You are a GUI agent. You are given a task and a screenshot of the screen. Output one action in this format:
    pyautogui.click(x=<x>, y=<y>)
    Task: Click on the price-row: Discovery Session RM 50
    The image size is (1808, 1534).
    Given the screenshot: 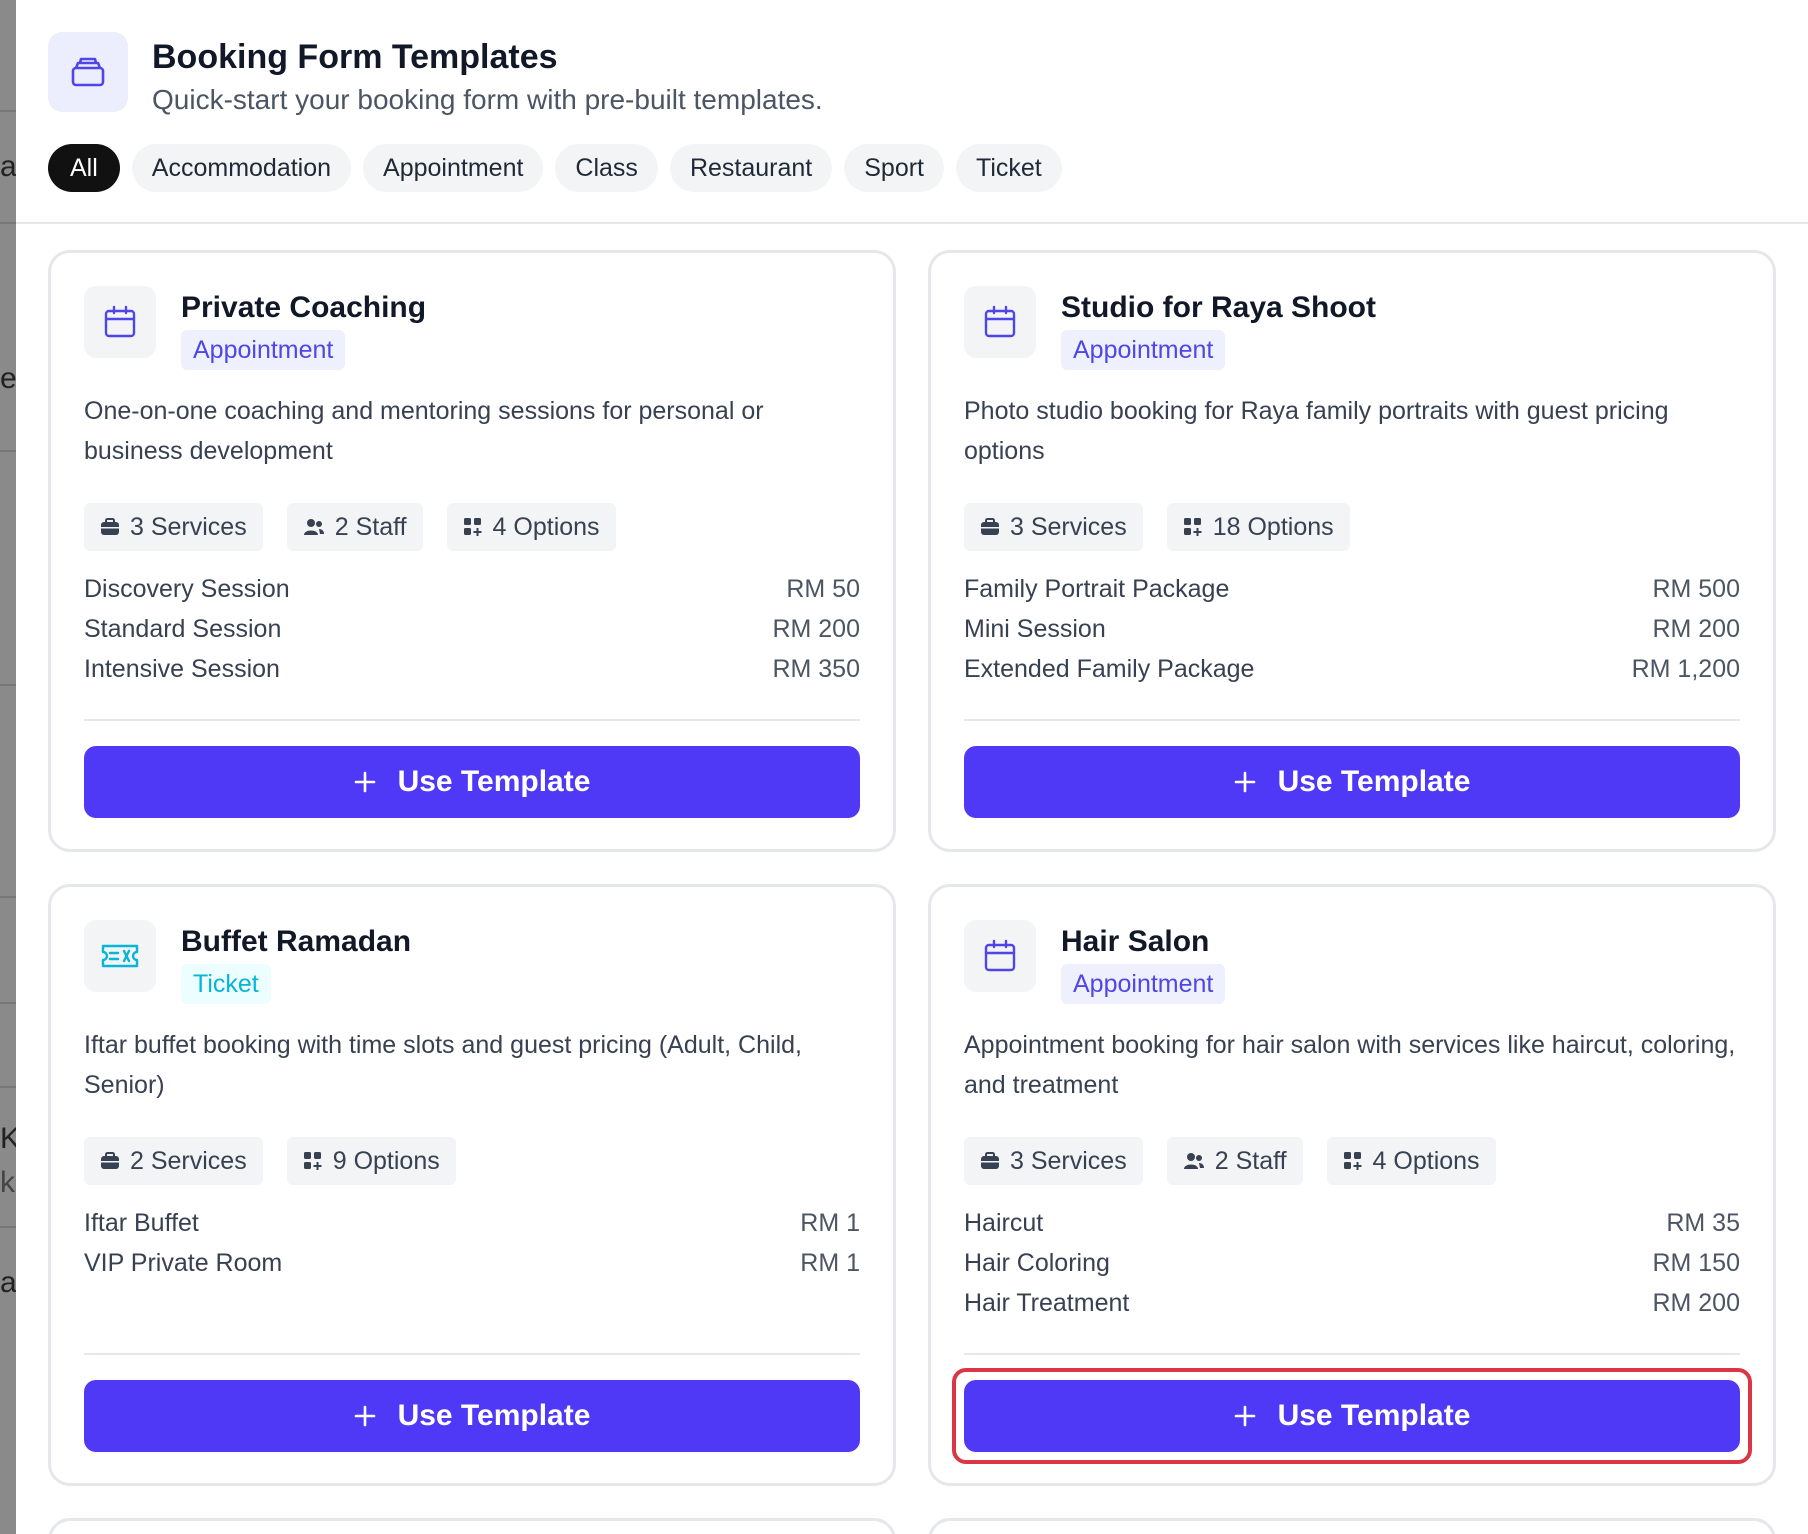 What is the action you would take?
    pyautogui.click(x=472, y=589)
    